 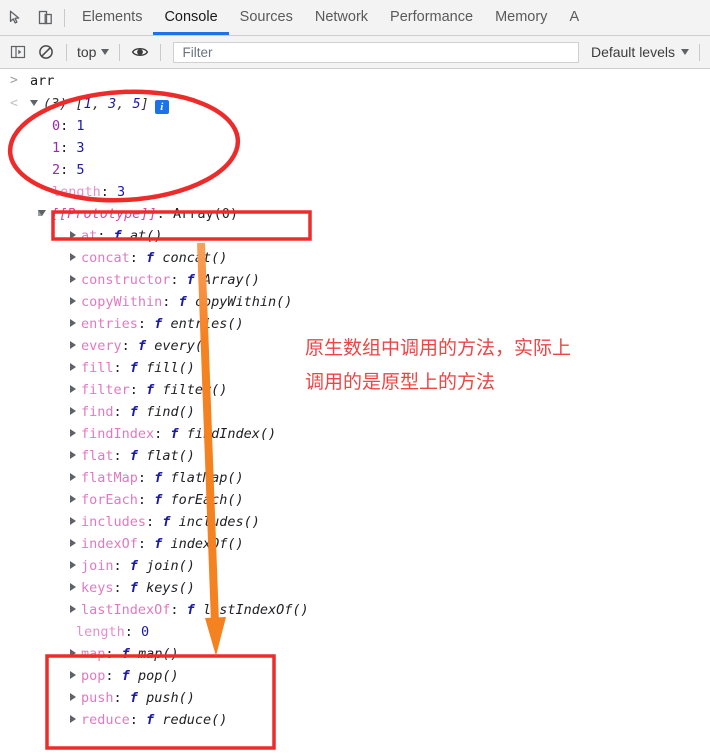 What do you see at coordinates (109, 324) in the screenshot?
I see `method-name: entries` at bounding box center [109, 324].